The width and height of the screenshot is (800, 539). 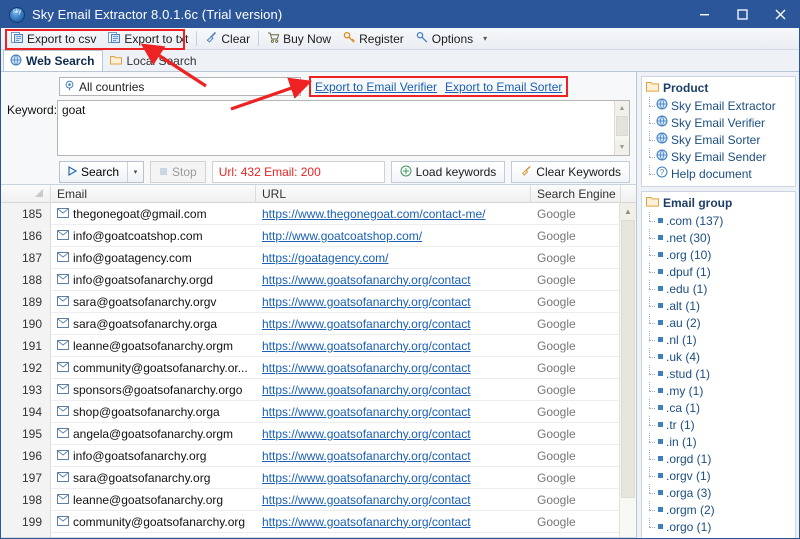 What do you see at coordinates (180, 86) in the screenshot?
I see `country-select: All countries ▾` at bounding box center [180, 86].